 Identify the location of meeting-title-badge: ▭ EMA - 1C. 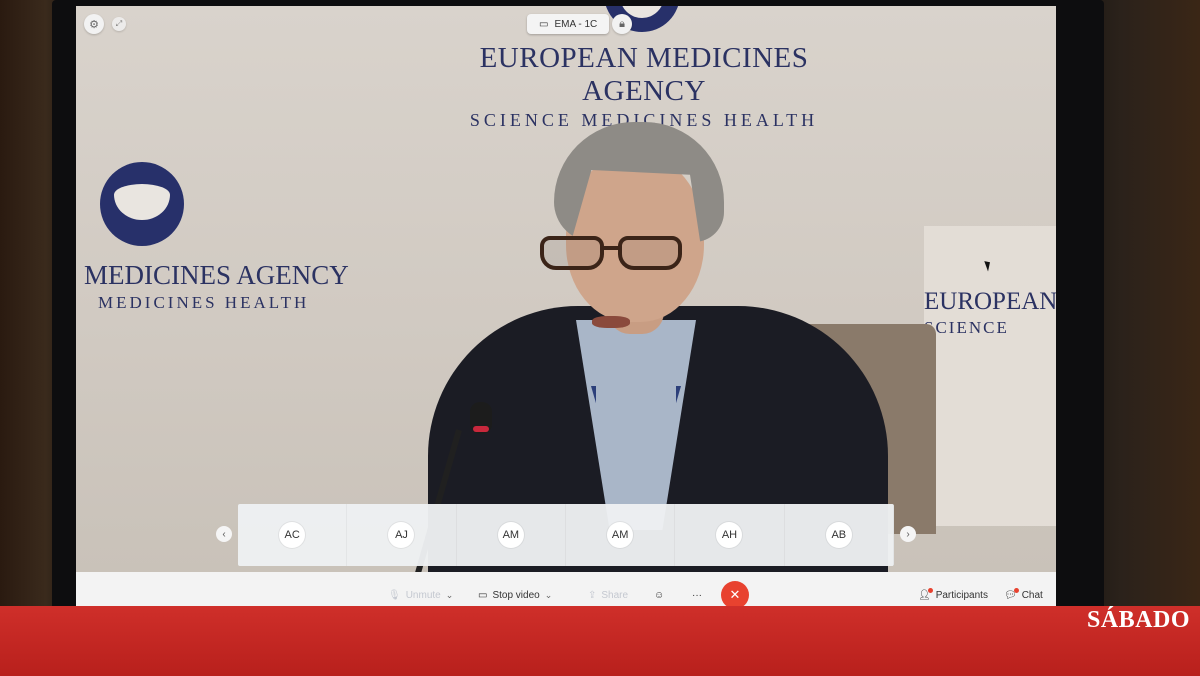
(568, 24).